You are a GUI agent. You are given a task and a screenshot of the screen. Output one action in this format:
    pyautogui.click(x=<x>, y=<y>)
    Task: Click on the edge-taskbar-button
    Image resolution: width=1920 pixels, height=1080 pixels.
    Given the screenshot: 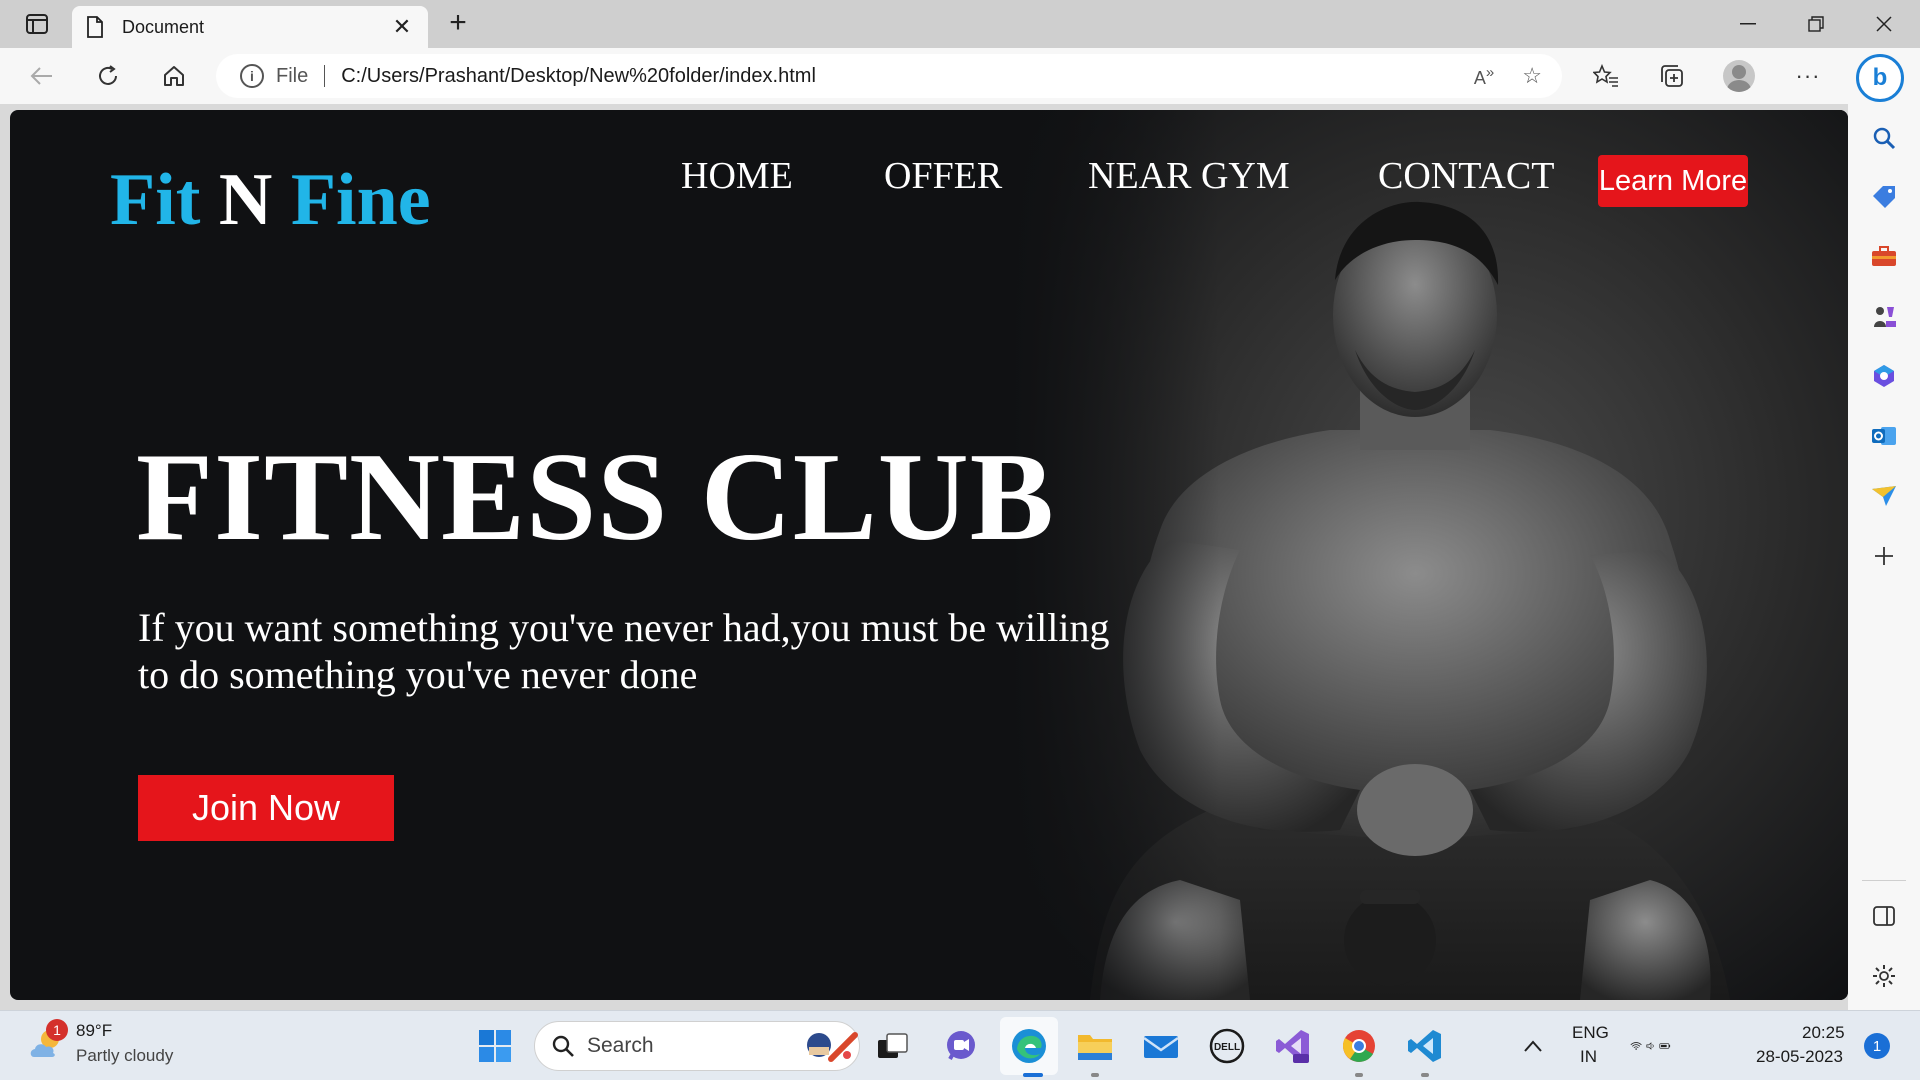 What is the action you would take?
    pyautogui.click(x=1029, y=1046)
    